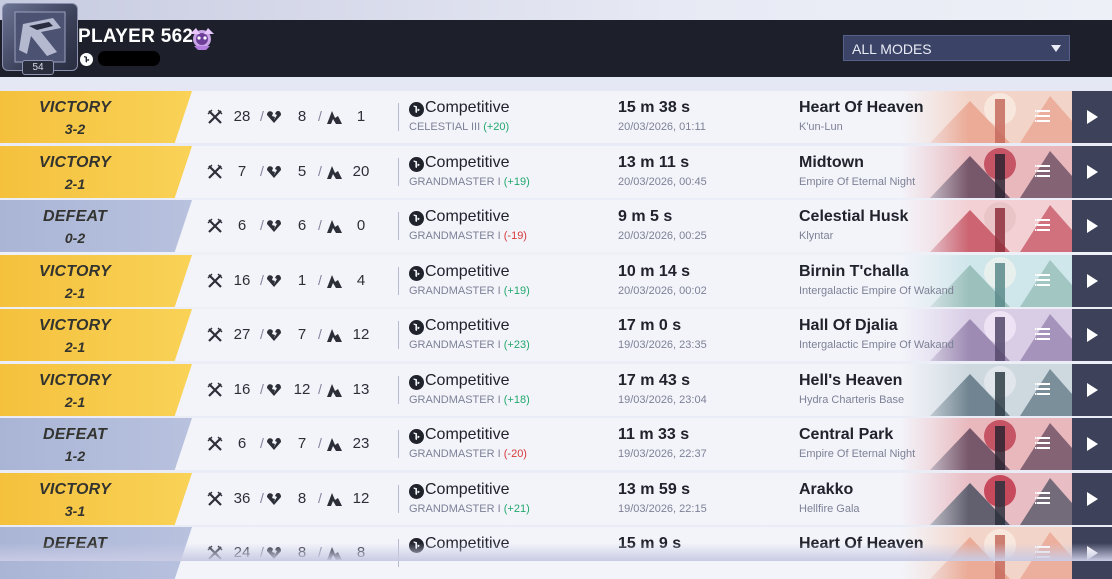 The width and height of the screenshot is (1112, 579). Describe the element at coordinates (857, 182) in the screenshot. I see `map-region: Empire Of Eternal Night` at that location.